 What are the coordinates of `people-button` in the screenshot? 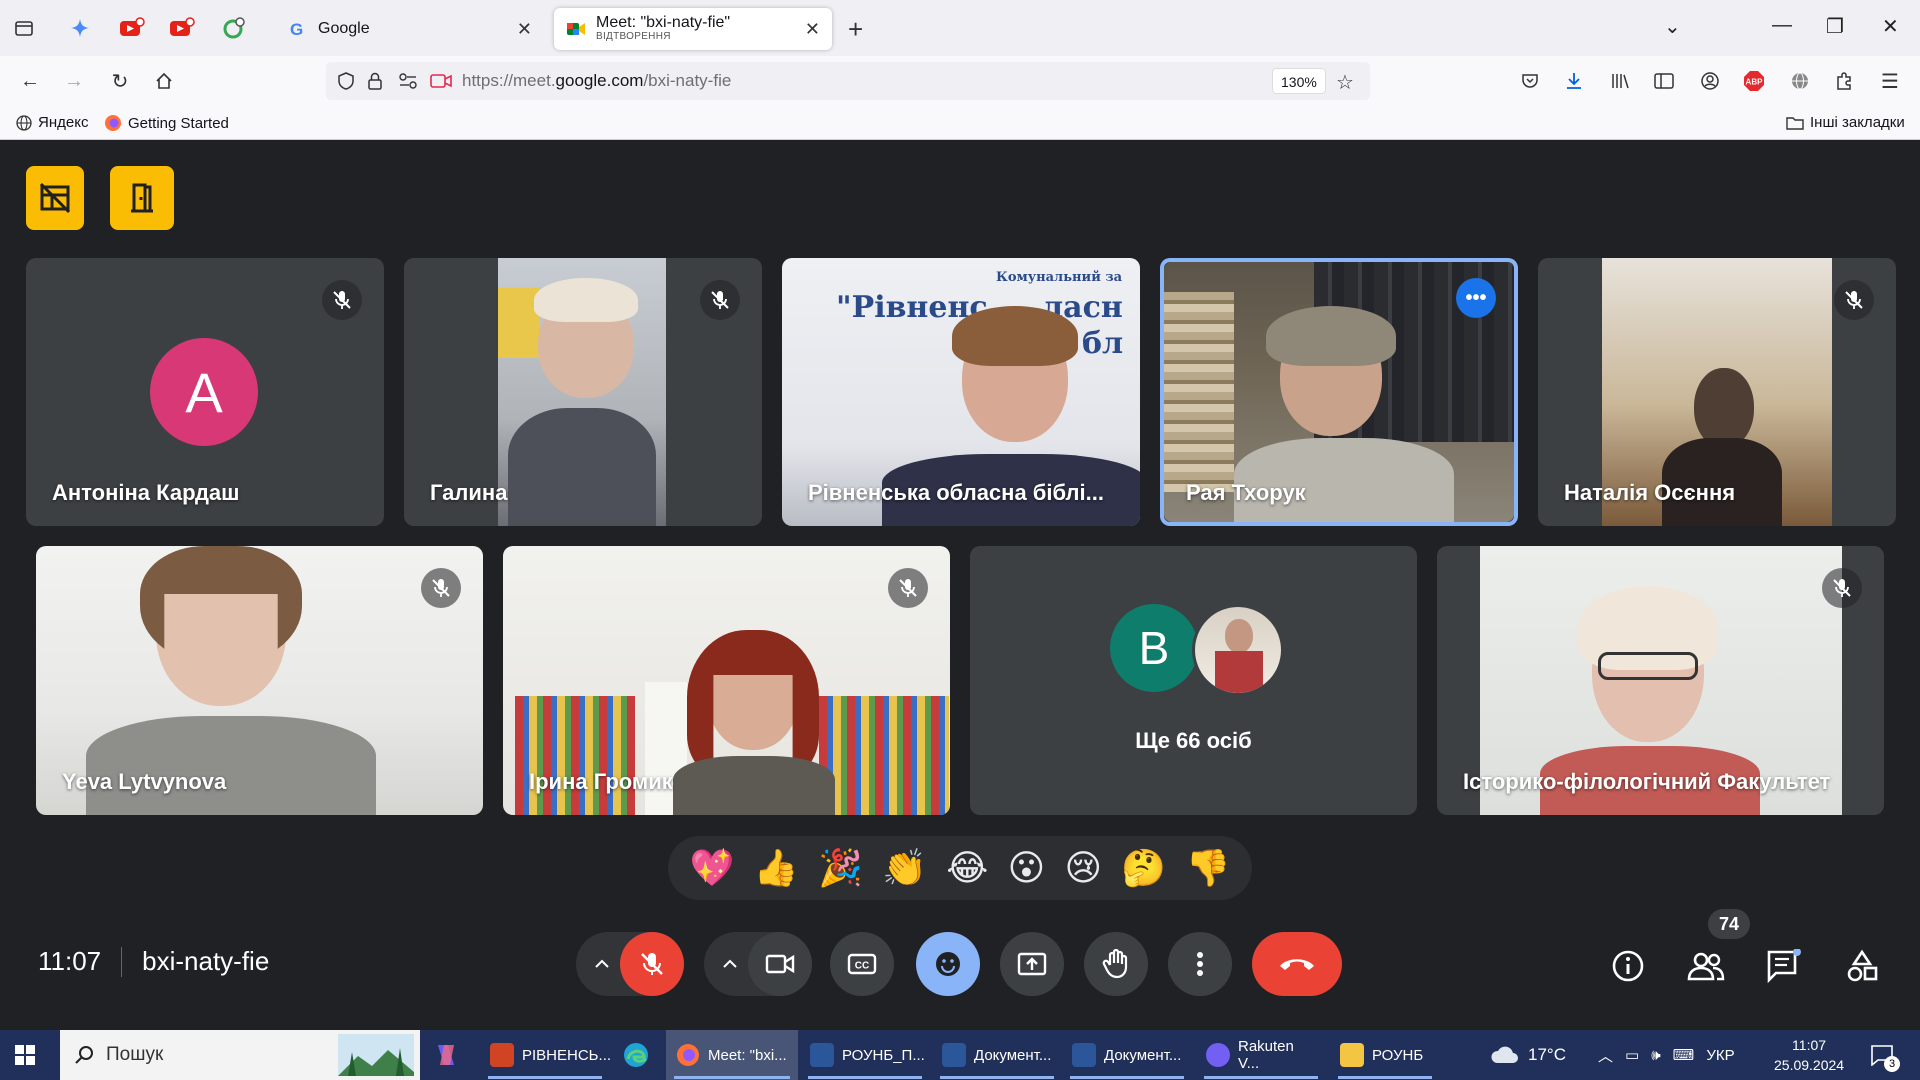 It's located at (1706, 966).